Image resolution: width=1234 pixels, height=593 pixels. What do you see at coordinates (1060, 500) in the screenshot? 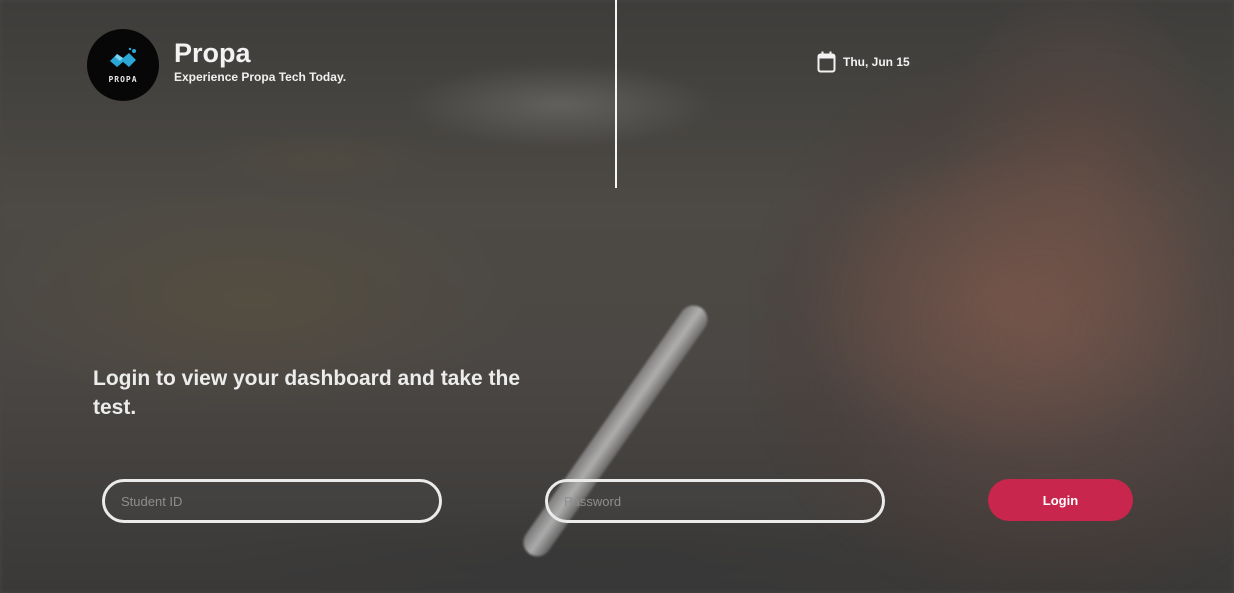
I see `login-button: Login` at bounding box center [1060, 500].